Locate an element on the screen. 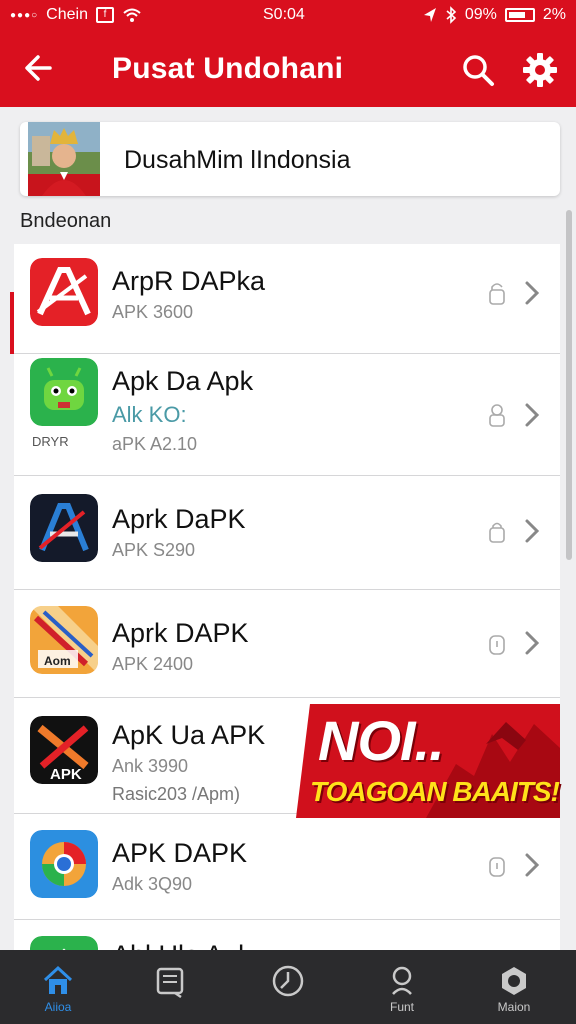 This screenshot has height=1024, width=576. app-name: Ahl Ula Auk is located at coordinates (182, 945).